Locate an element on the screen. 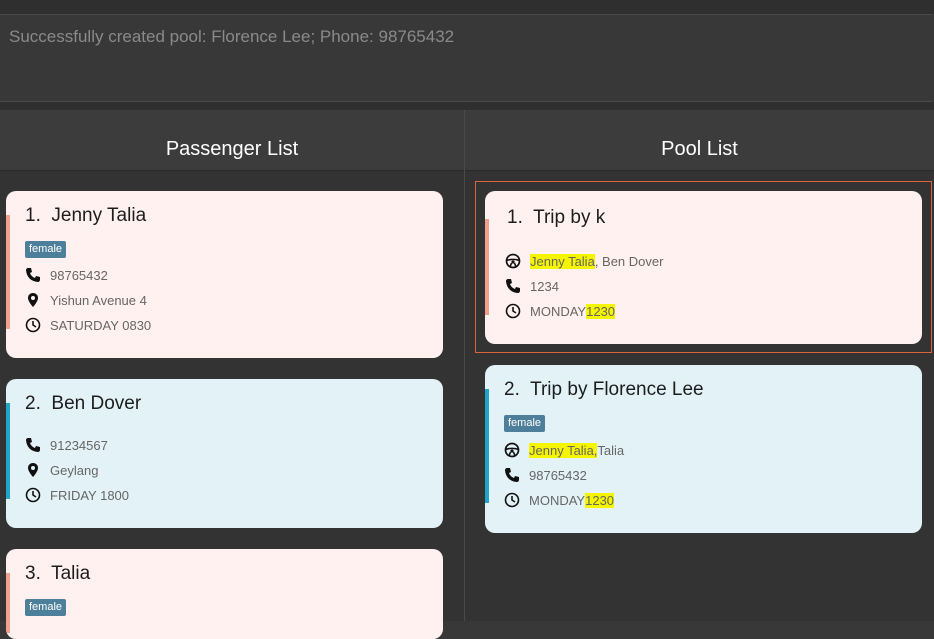  passenger-list-title: Passenger List is located at coordinates (232, 148).